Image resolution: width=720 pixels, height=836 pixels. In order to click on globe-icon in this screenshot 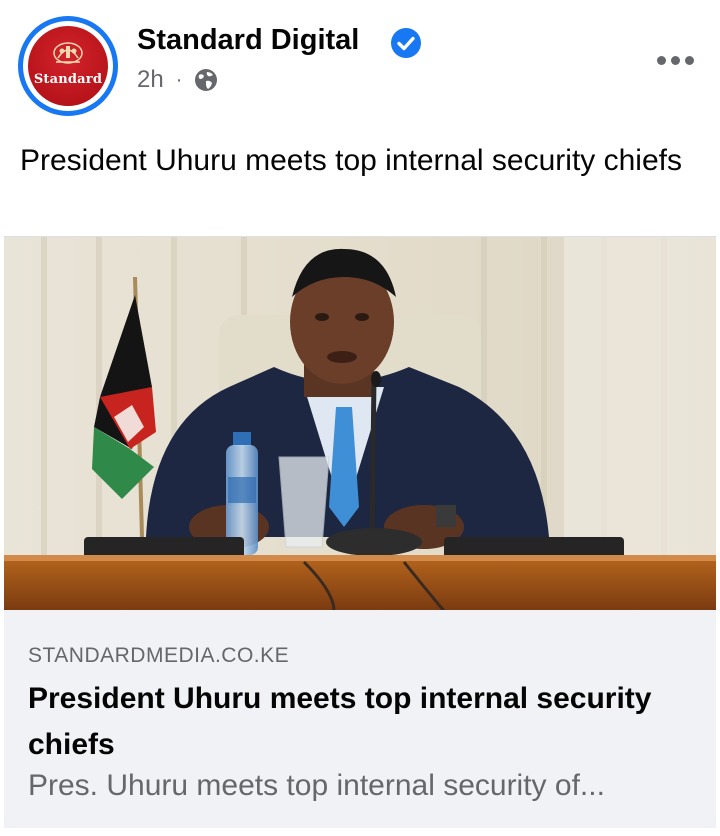, I will do `click(206, 80)`.